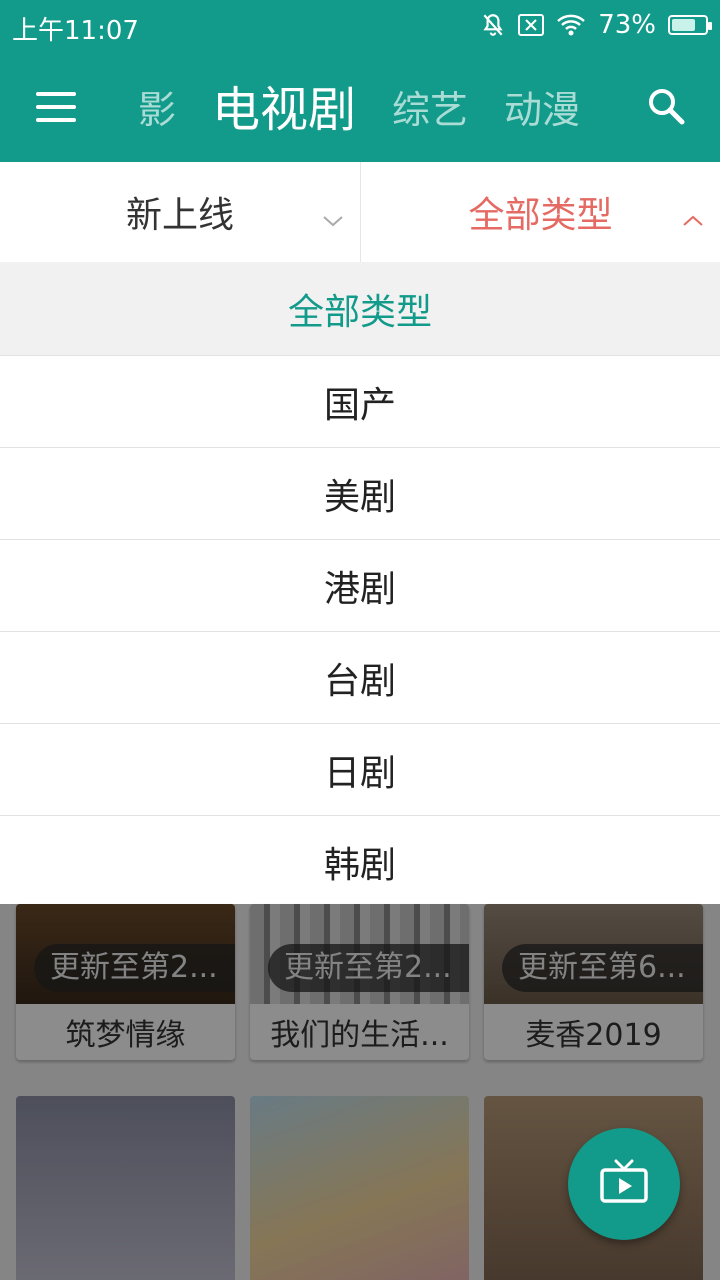 The width and height of the screenshot is (720, 1280). I want to click on tab-tv-series: 电视剧, so click(284, 110).